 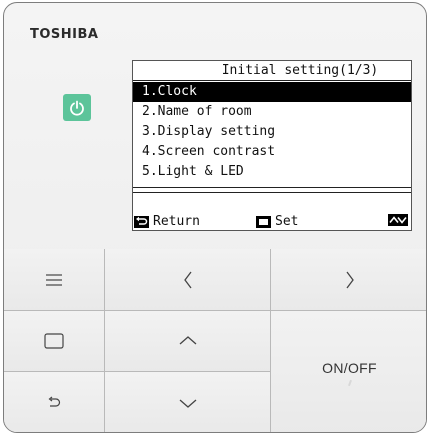 What do you see at coordinates (272, 132) in the screenshot?
I see `menu-item-display-setting: 3.Display setting` at bounding box center [272, 132].